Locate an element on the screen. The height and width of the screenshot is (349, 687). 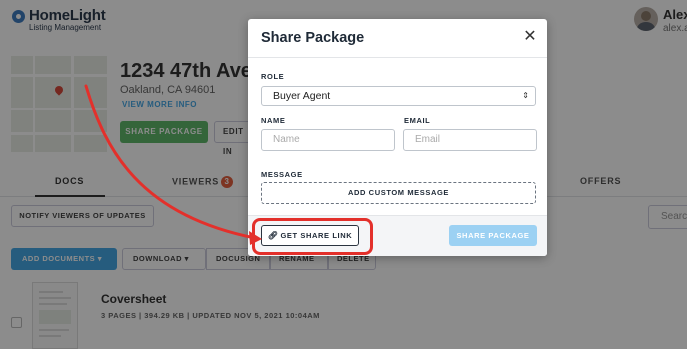
modal-header: Share Package ✕ is located at coordinates (397, 38).